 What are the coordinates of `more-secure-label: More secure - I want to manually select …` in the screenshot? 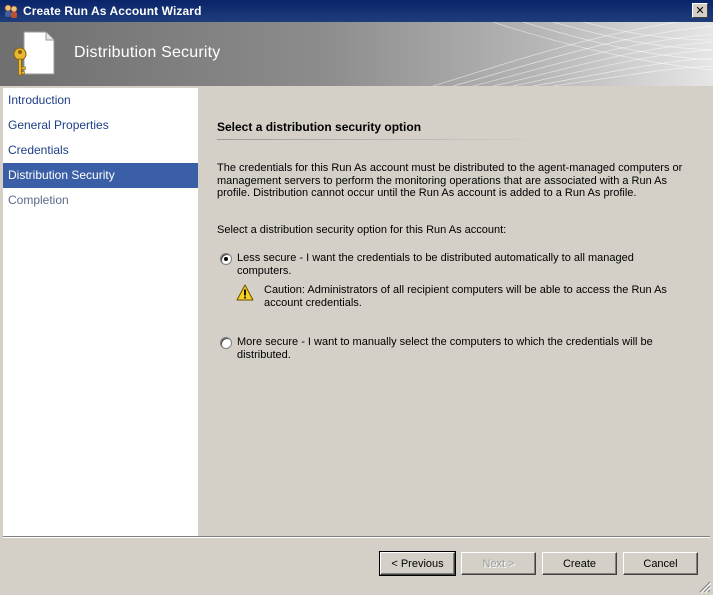 It's located at (452, 348).